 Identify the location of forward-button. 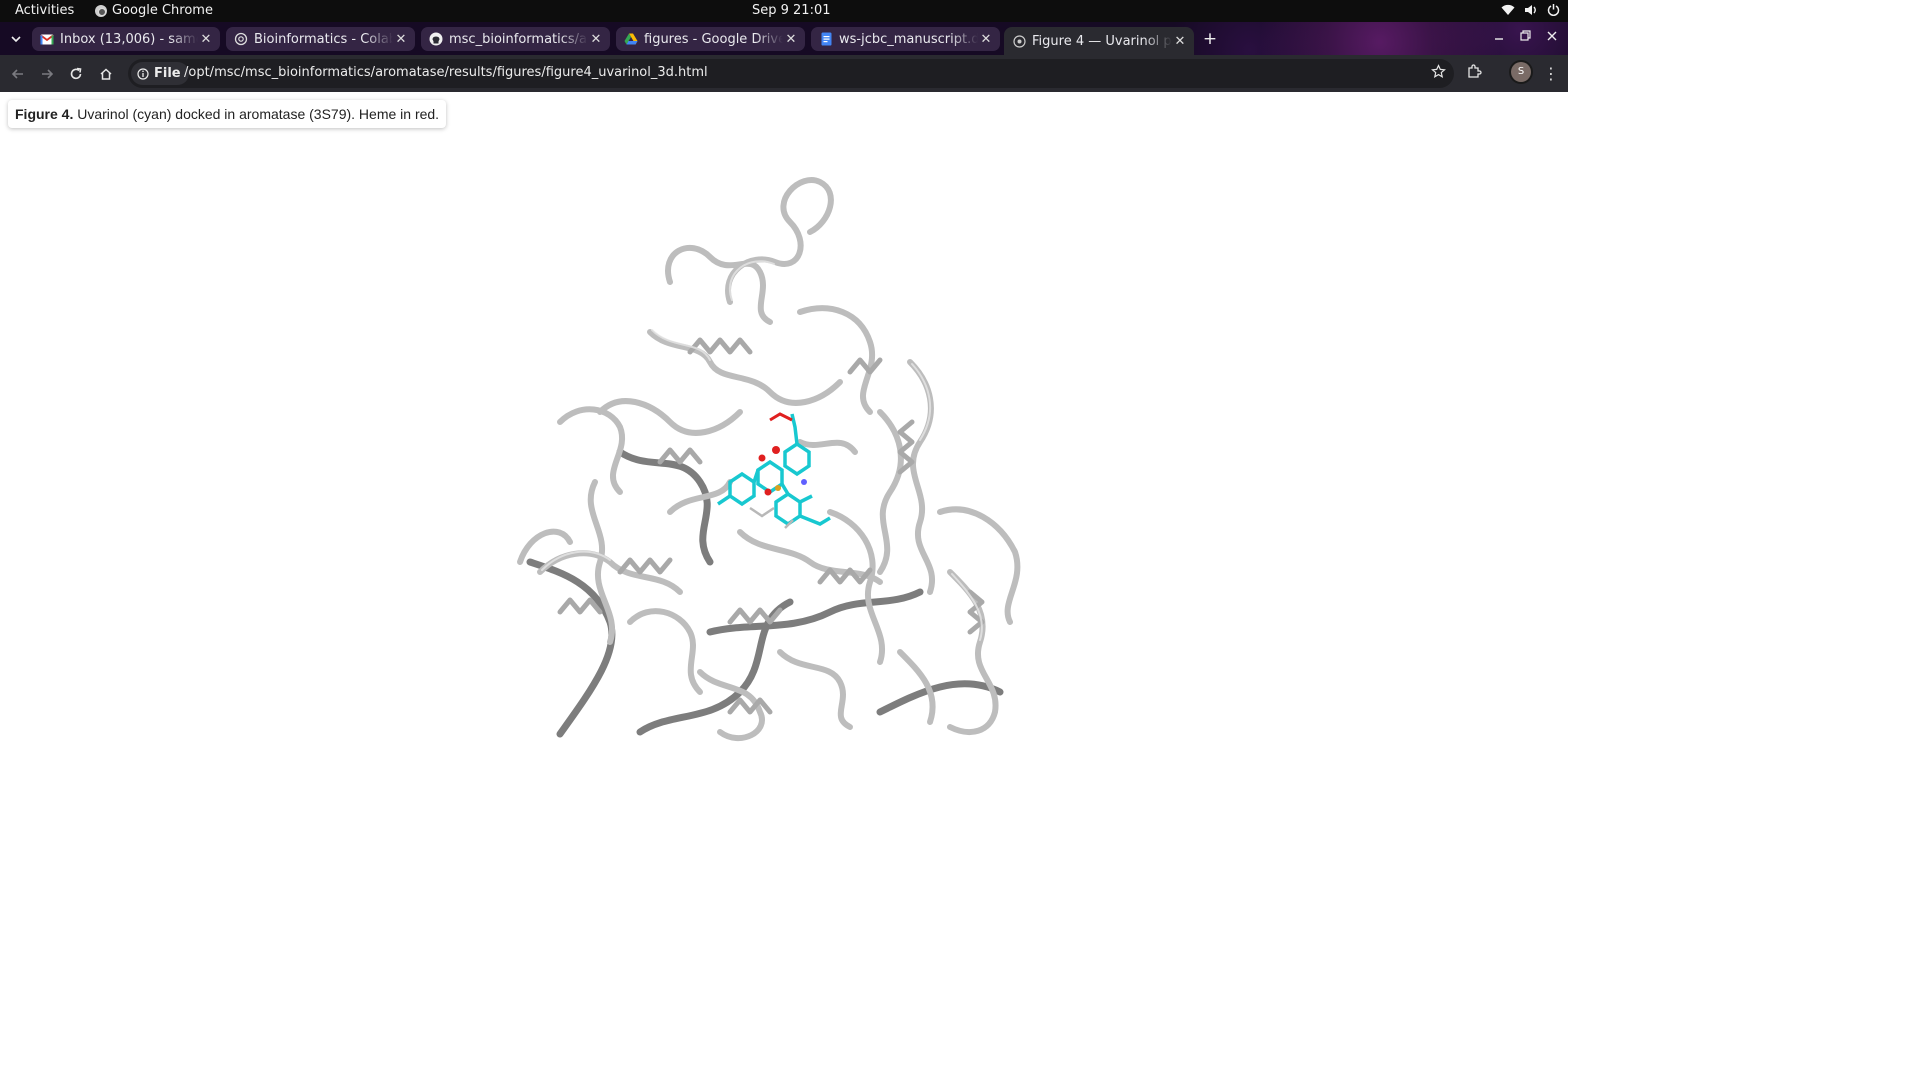
(47, 74).